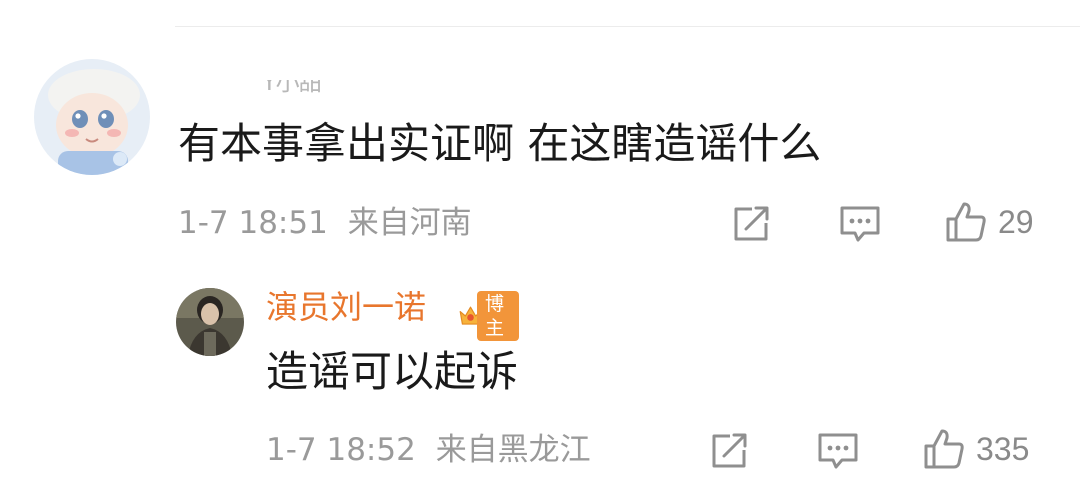  I want to click on comment-button, so click(860, 224).